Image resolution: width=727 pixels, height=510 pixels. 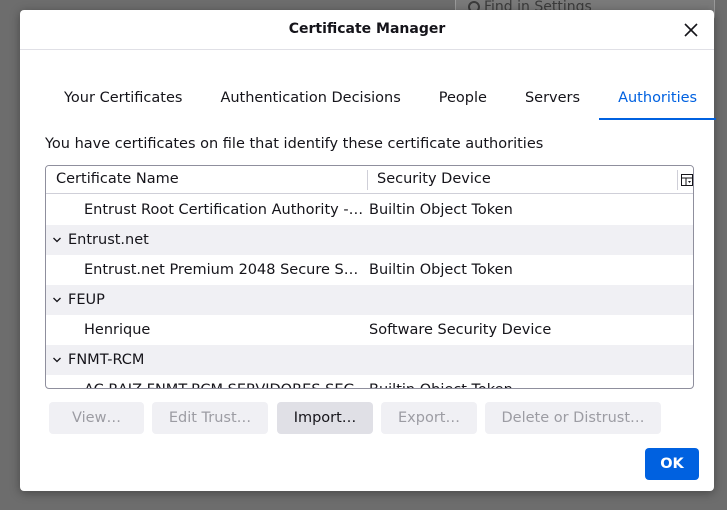 I want to click on tree-row: Henrique Software Security Device, so click(x=369, y=330).